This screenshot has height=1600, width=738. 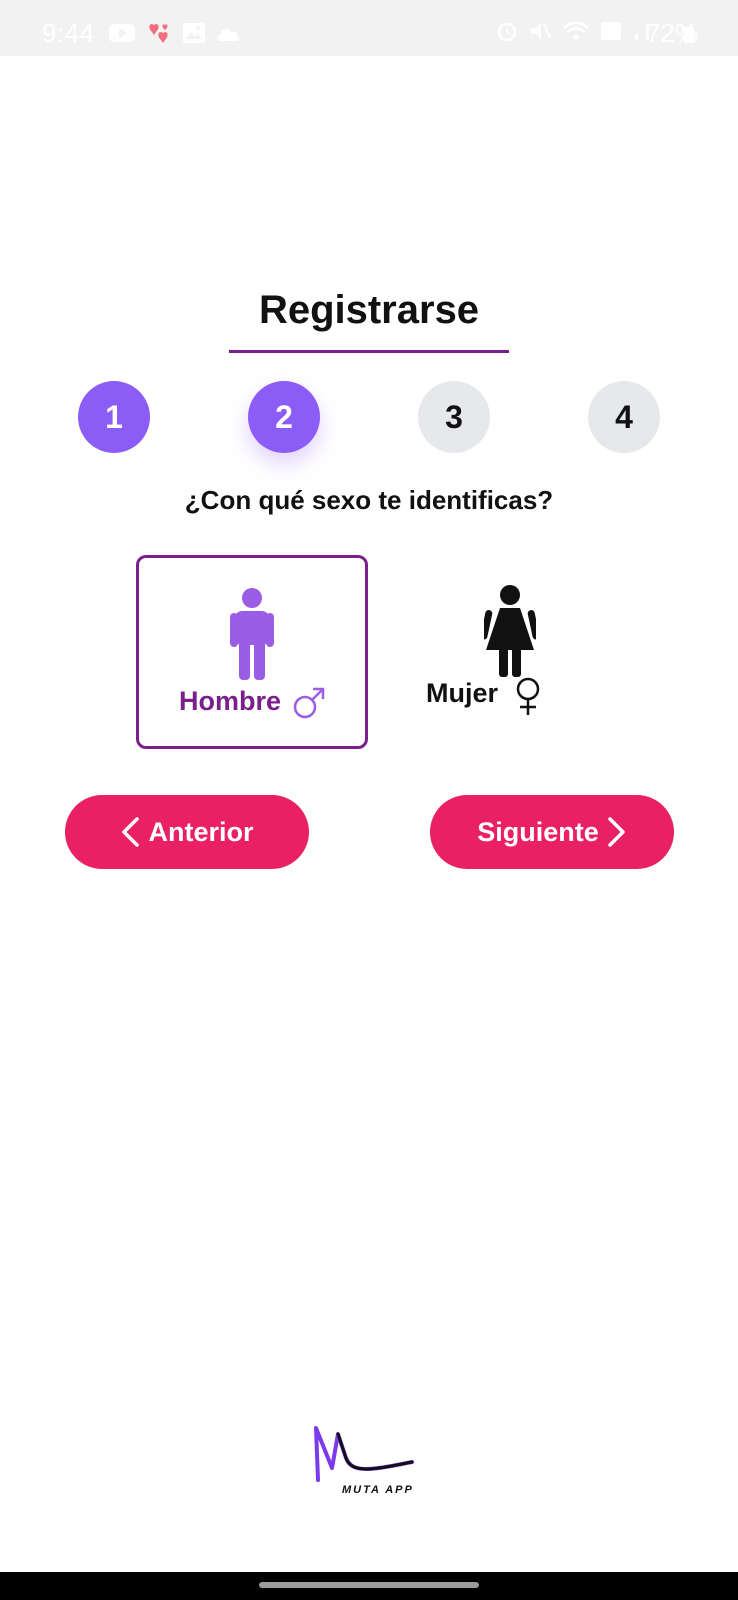 I want to click on youtube-icon, so click(x=122, y=33).